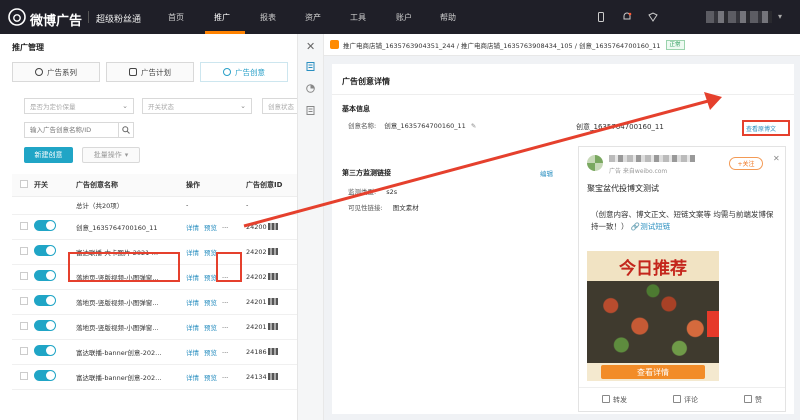 The width and height of the screenshot is (800, 420). What do you see at coordinates (404, 17) in the screenshot?
I see `nav-account: 账户` at bounding box center [404, 17].